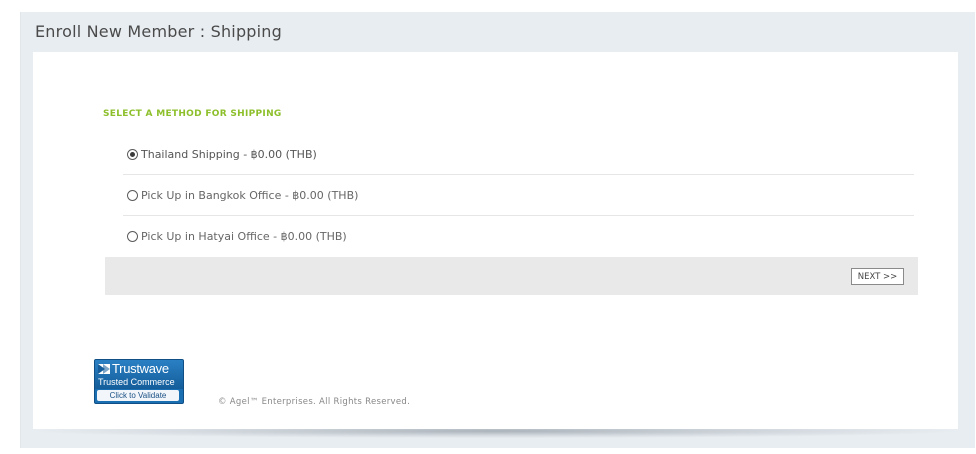  Describe the element at coordinates (138, 395) in the screenshot. I see `validate-link: Click to Validate` at that location.